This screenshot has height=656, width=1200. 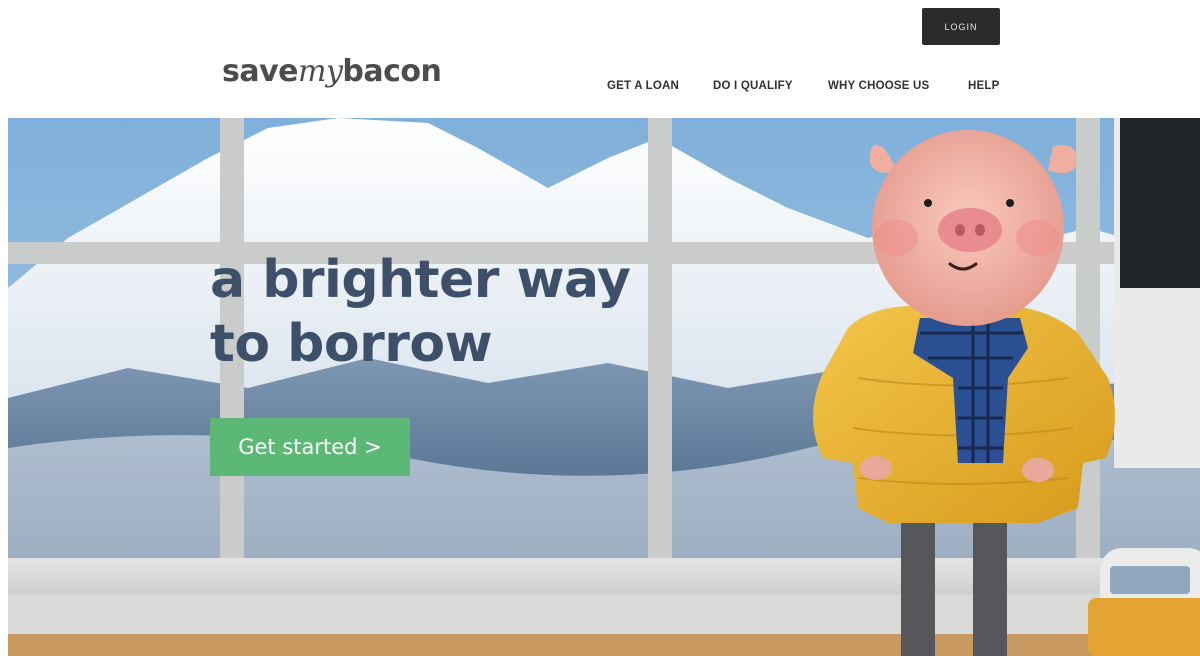 What do you see at coordinates (420, 312) in the screenshot?
I see `hero-headline: a brighter way to borrow` at bounding box center [420, 312].